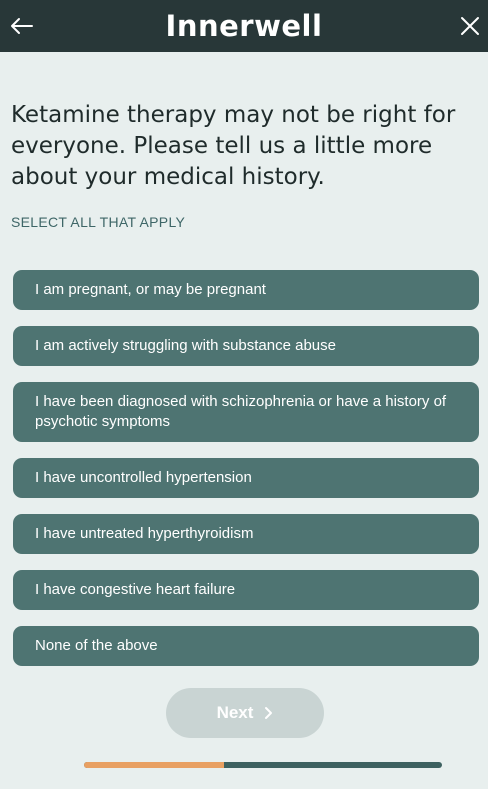 The image size is (488, 789). Describe the element at coordinates (246, 590) in the screenshot. I see `option-heart-failure: I have congestive heart failure` at that location.